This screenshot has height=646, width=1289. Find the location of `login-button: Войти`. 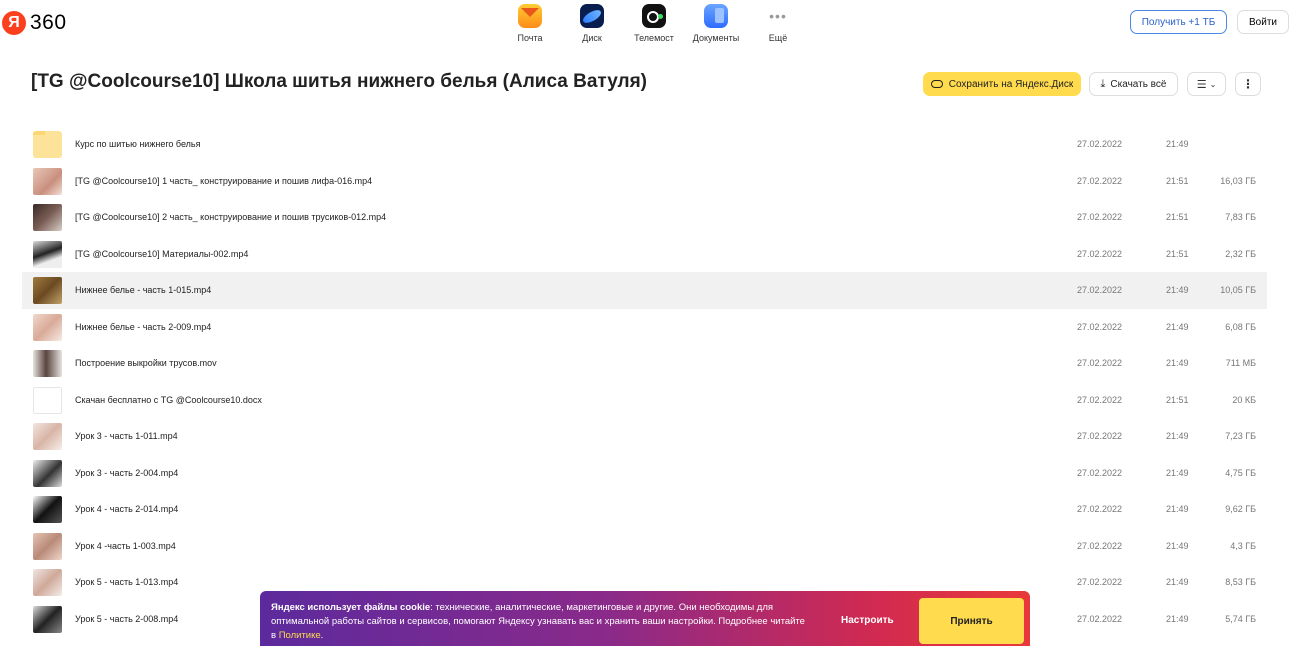

login-button: Войти is located at coordinates (1263, 22).